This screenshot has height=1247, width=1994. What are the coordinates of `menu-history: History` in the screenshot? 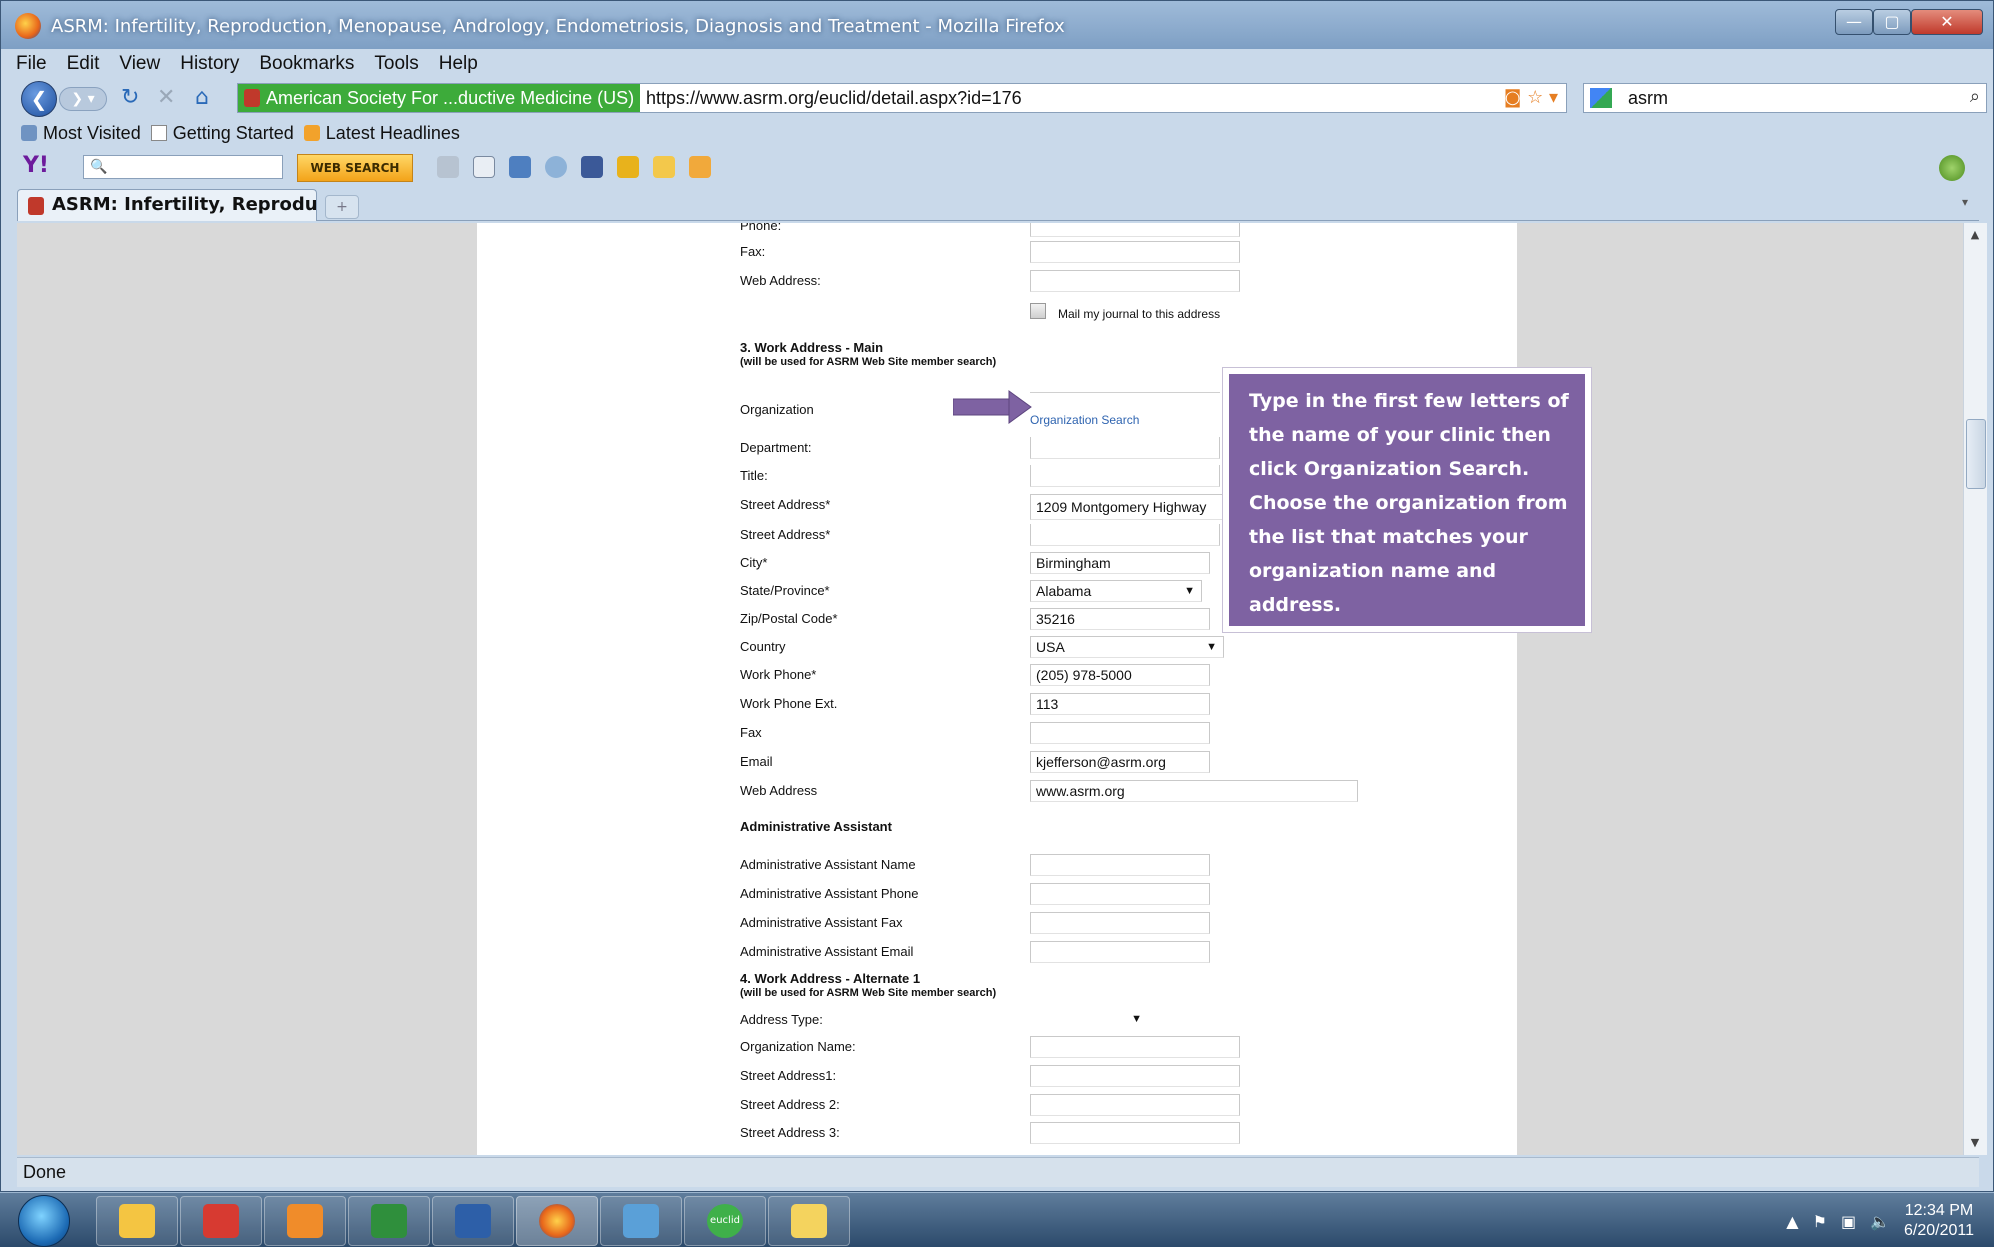 It's located at (209, 64).